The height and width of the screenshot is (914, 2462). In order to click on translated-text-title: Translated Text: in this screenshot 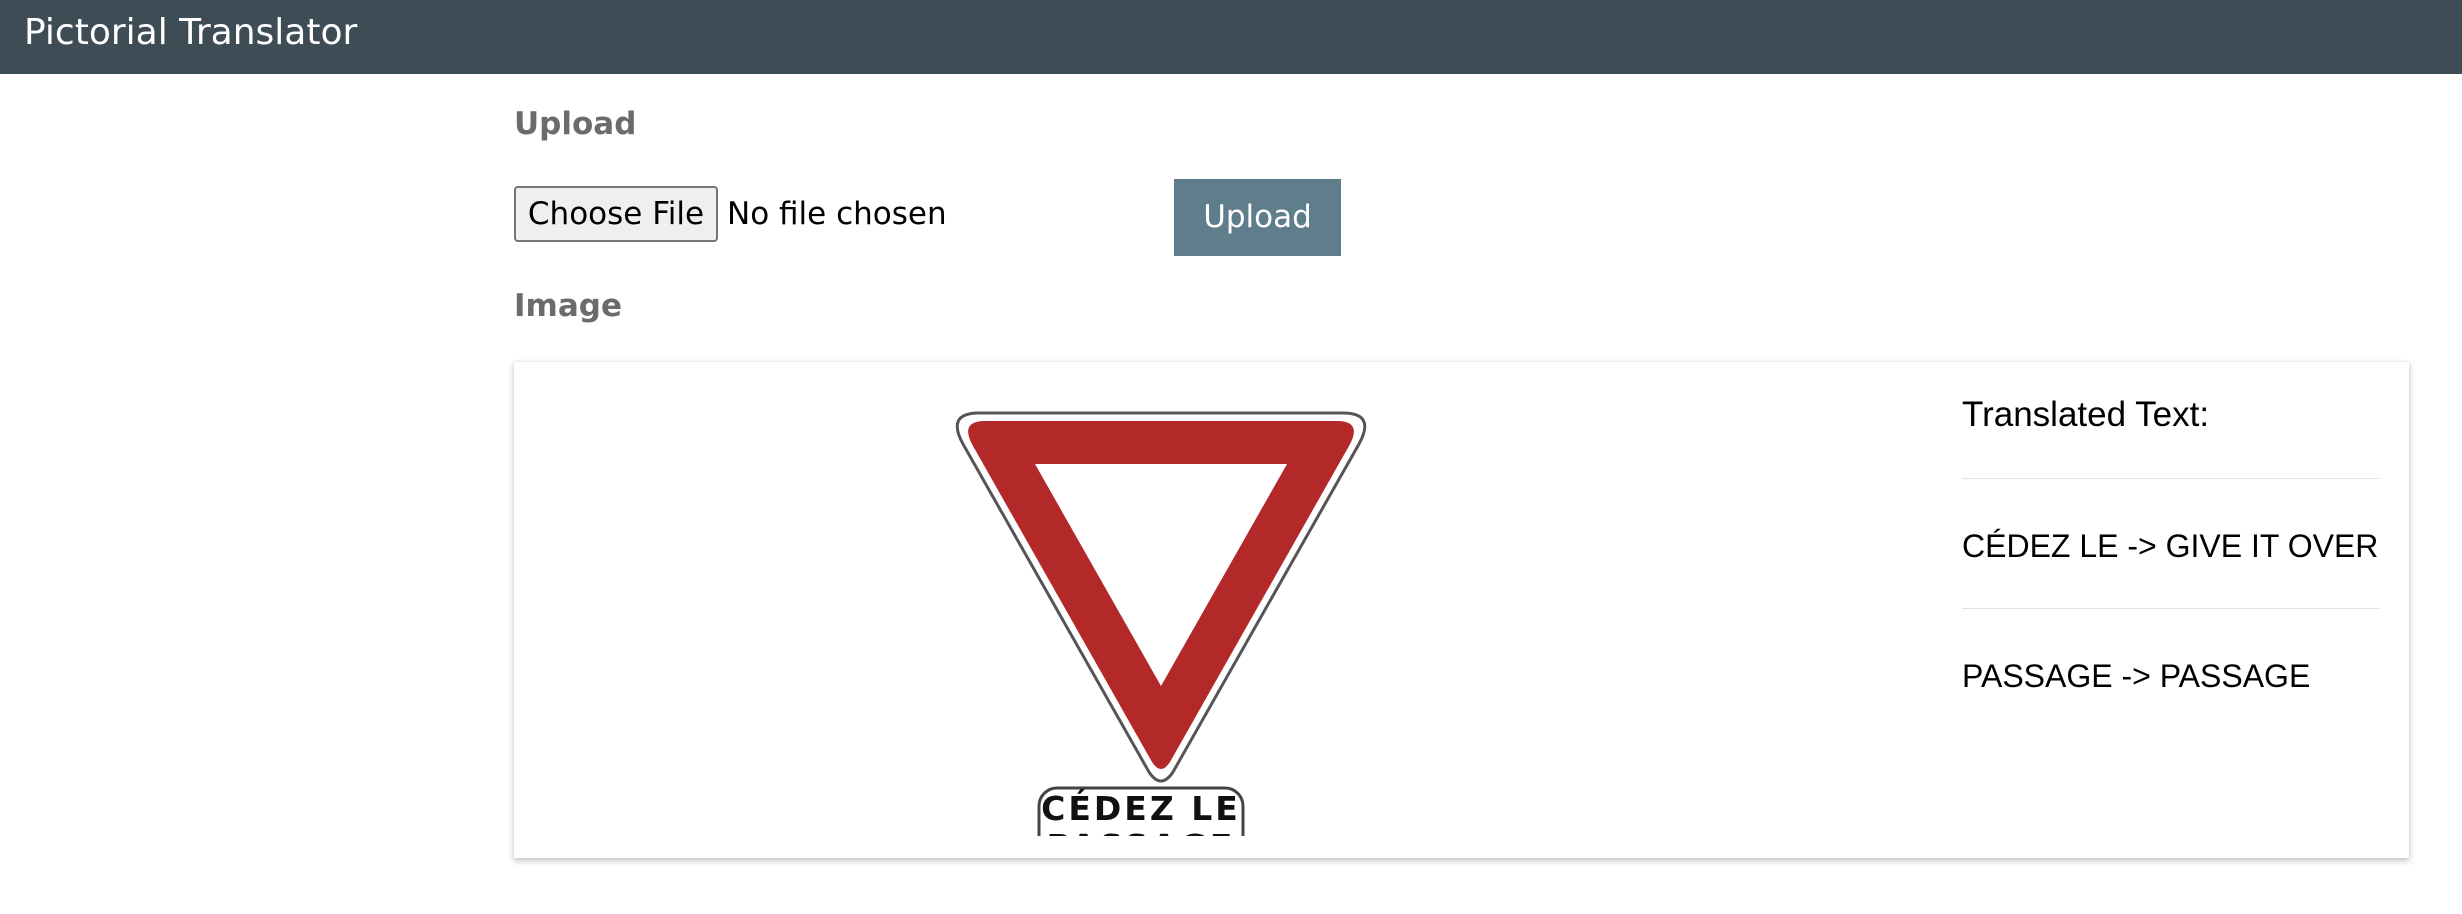, I will do `click(2086, 414)`.